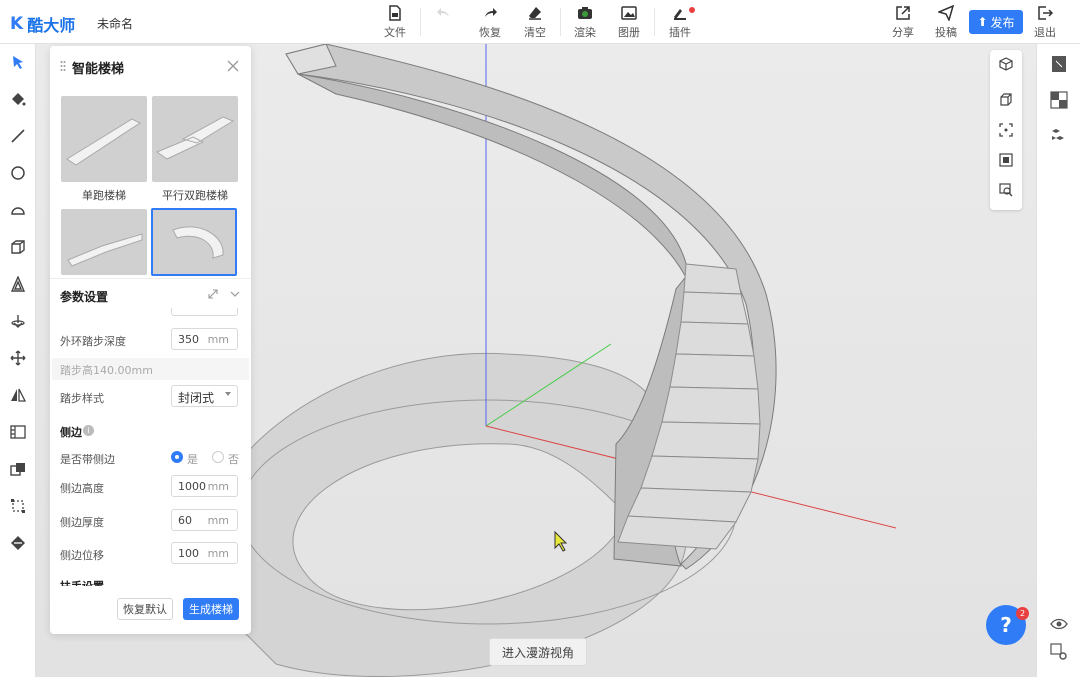 The height and width of the screenshot is (677, 1080). What do you see at coordinates (88, 430) in the screenshot?
I see `info-icon: i` at bounding box center [88, 430].